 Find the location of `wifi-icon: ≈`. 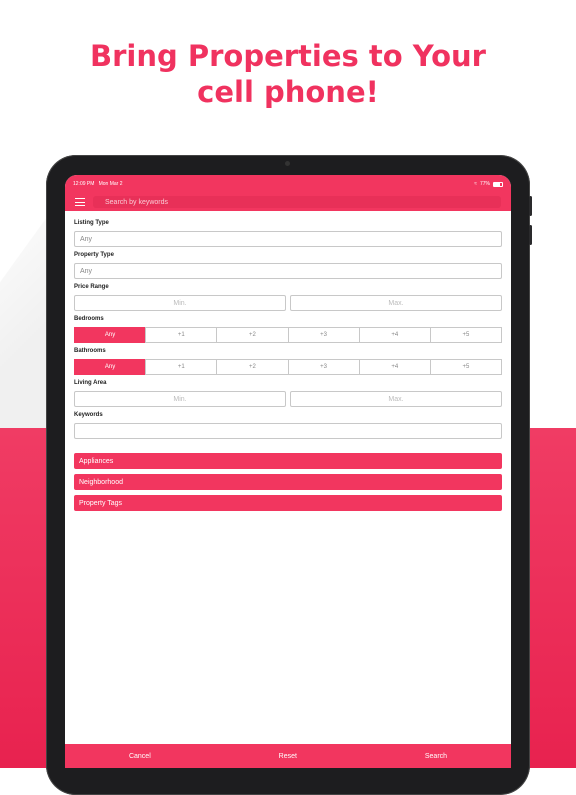

wifi-icon: ≈ is located at coordinates (475, 184).